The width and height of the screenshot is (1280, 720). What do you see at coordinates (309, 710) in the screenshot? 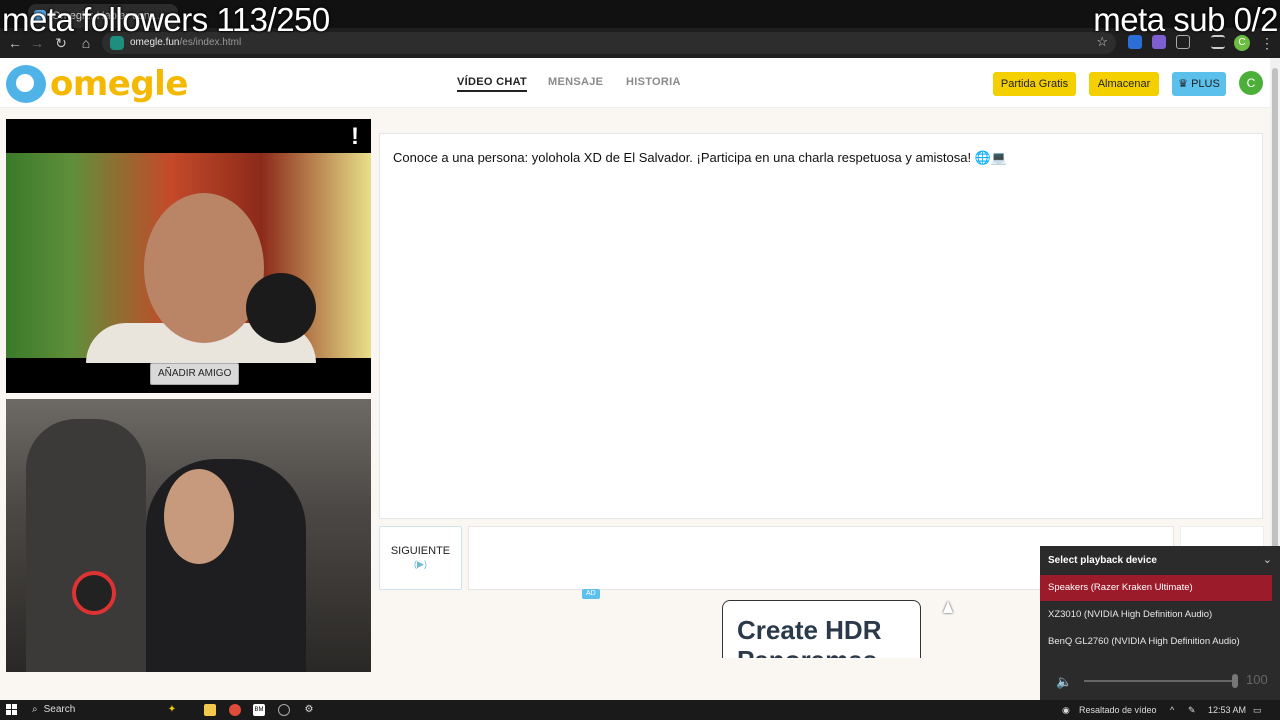
I see `settings-gear-icon: ⚙` at bounding box center [309, 710].